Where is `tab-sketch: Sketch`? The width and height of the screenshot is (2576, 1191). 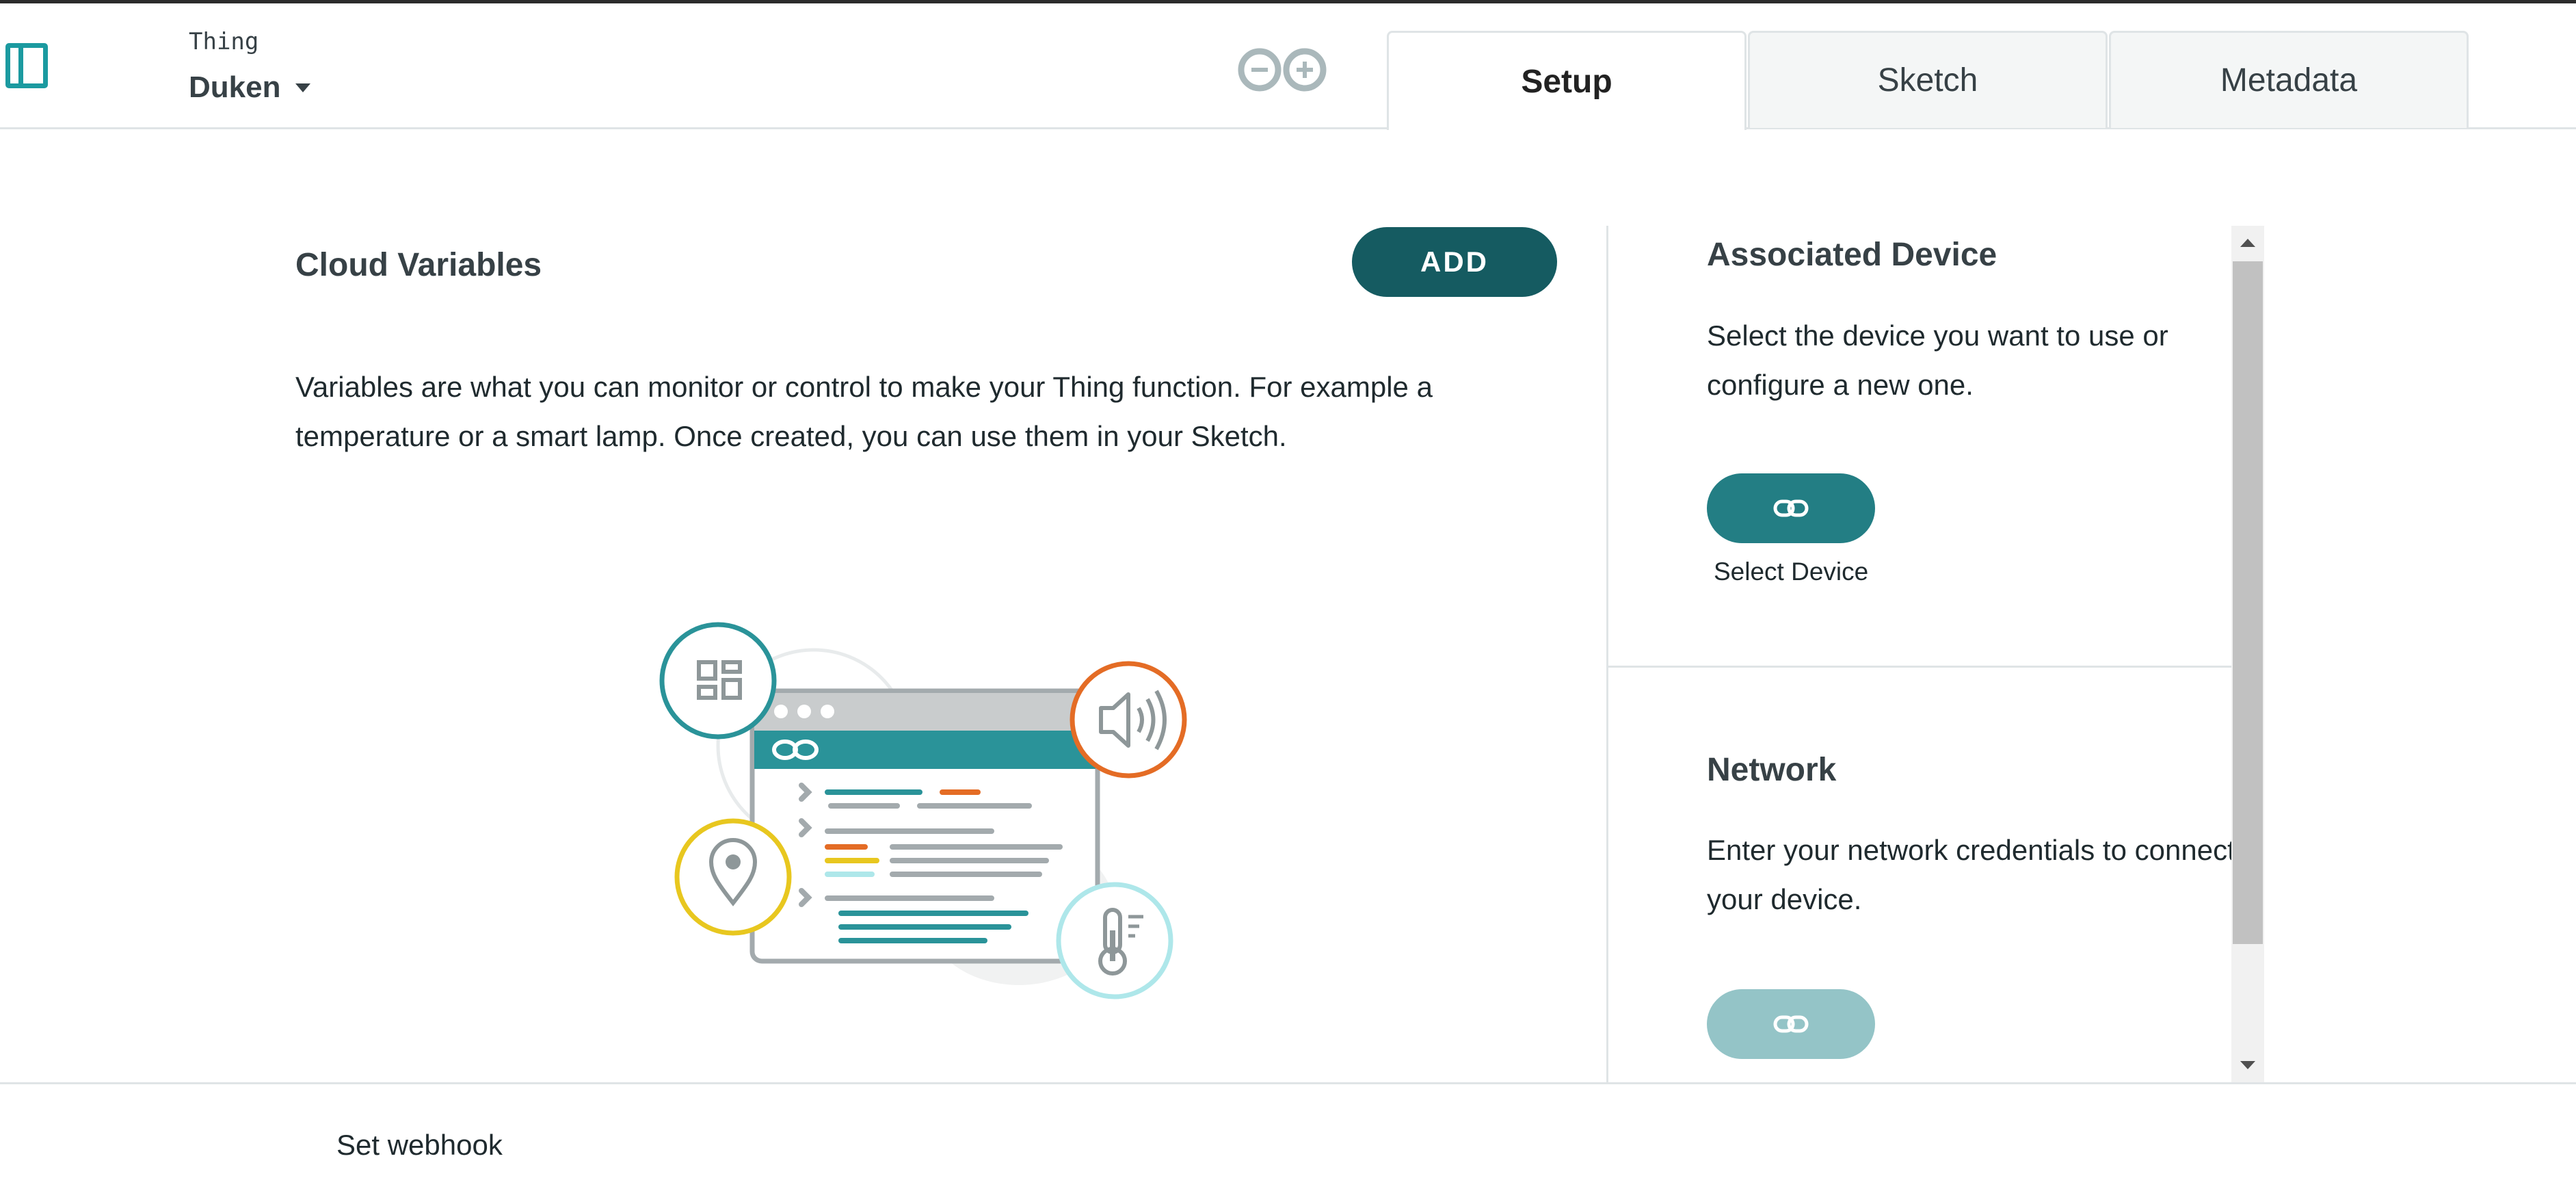
tab-sketch: Sketch is located at coordinates (1928, 79).